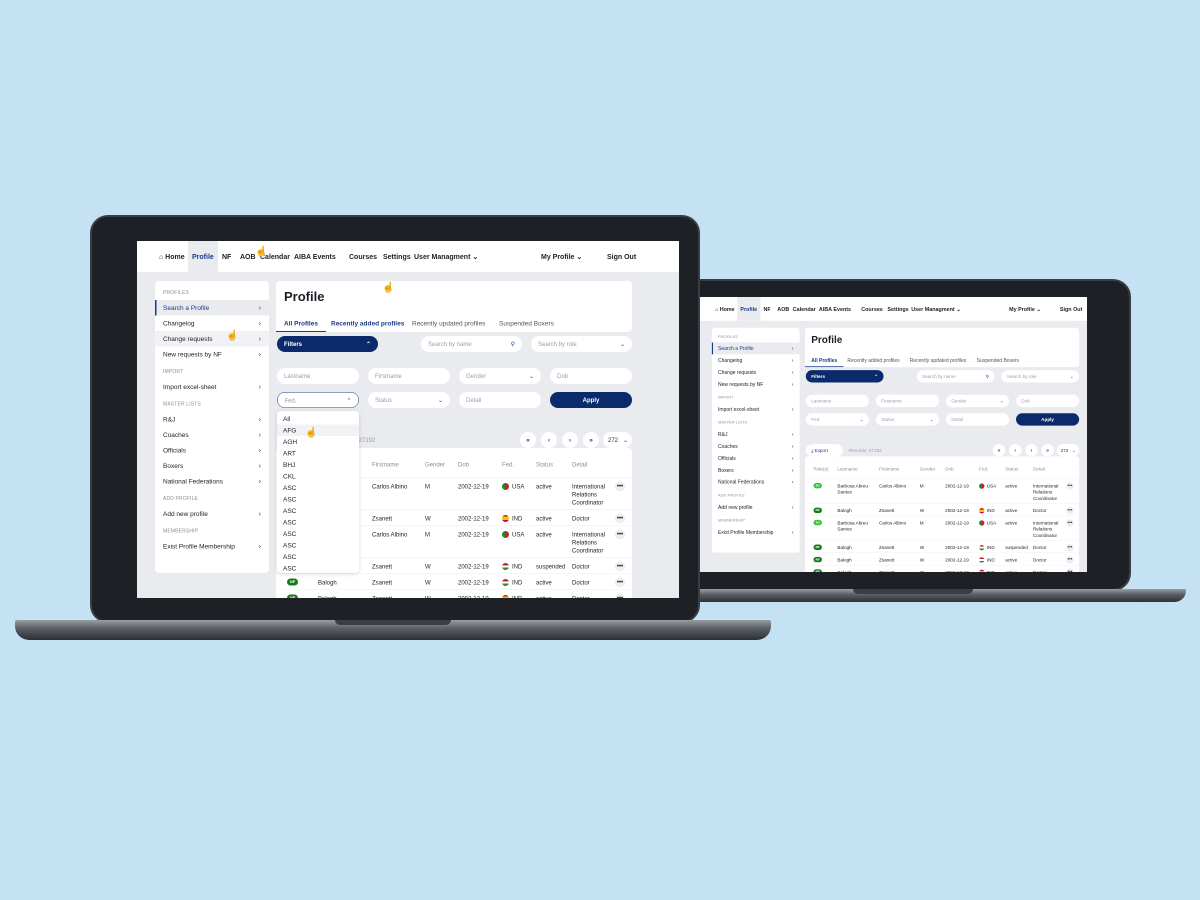 This screenshot has width=1200, height=900. What do you see at coordinates (824, 450) in the screenshot?
I see `export-button: ⤓ Export` at bounding box center [824, 450].